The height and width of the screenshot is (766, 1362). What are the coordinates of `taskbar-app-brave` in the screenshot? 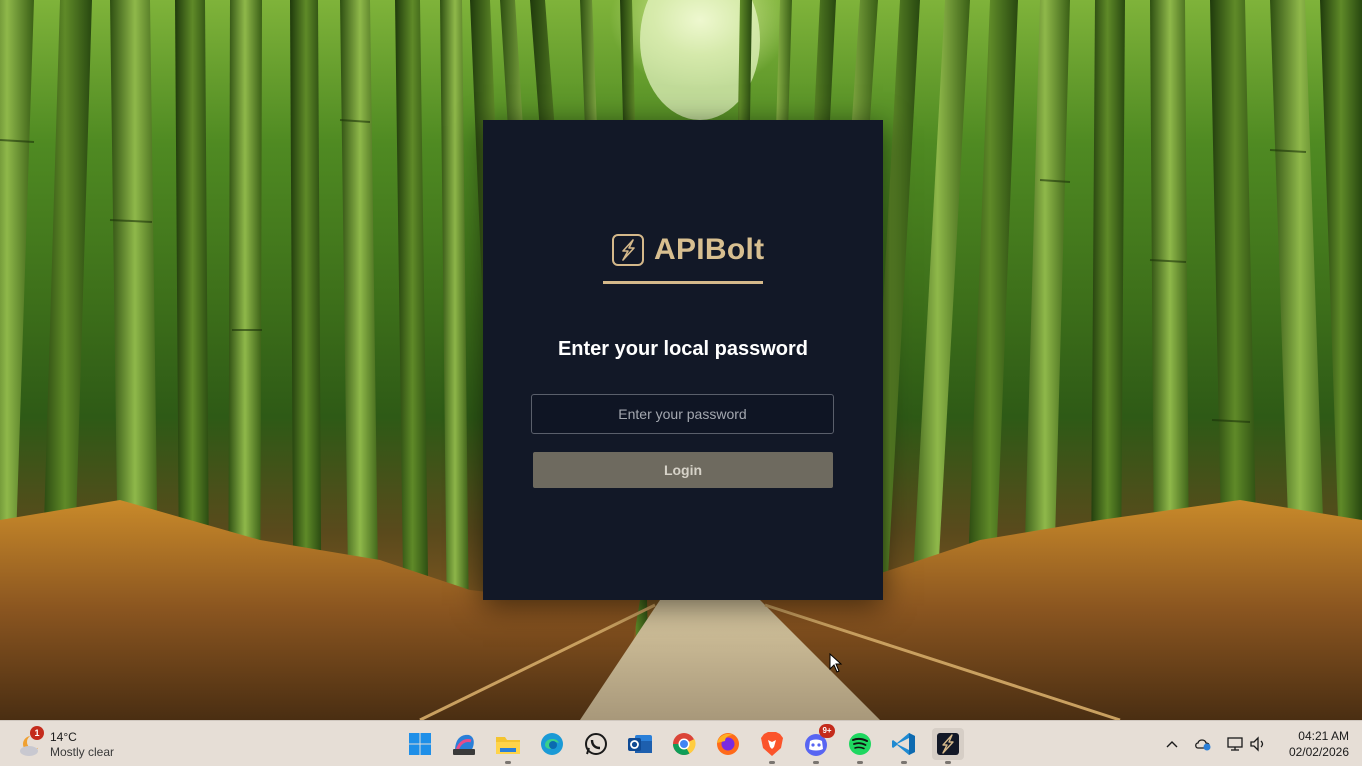 It's located at (772, 746).